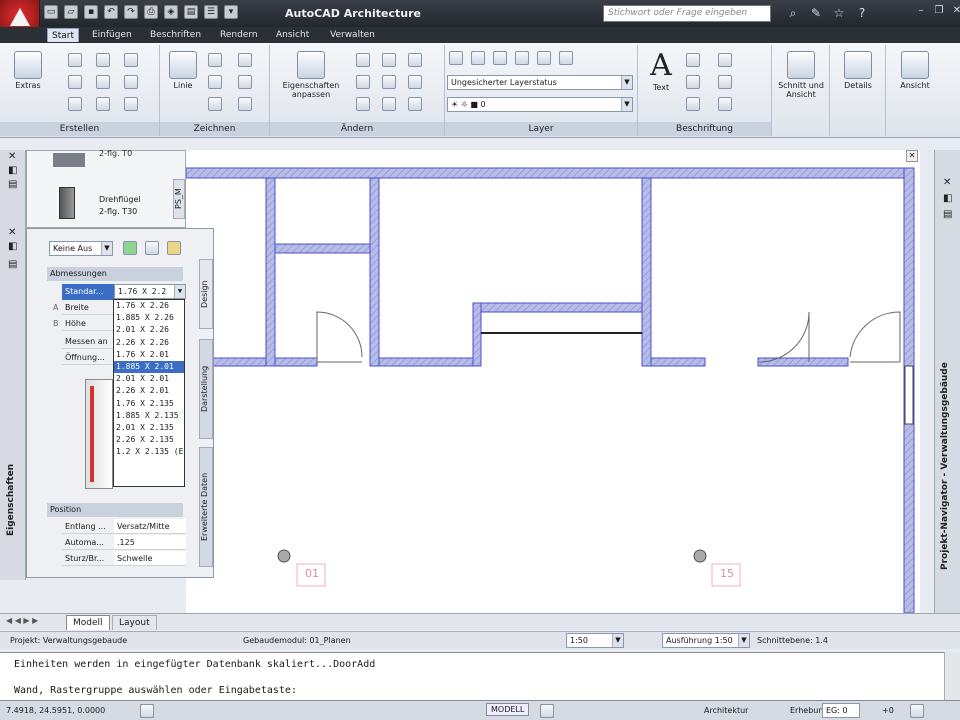 The height and width of the screenshot is (720, 960). What do you see at coordinates (245, 82) in the screenshot?
I see `ellipse-icon` at bounding box center [245, 82].